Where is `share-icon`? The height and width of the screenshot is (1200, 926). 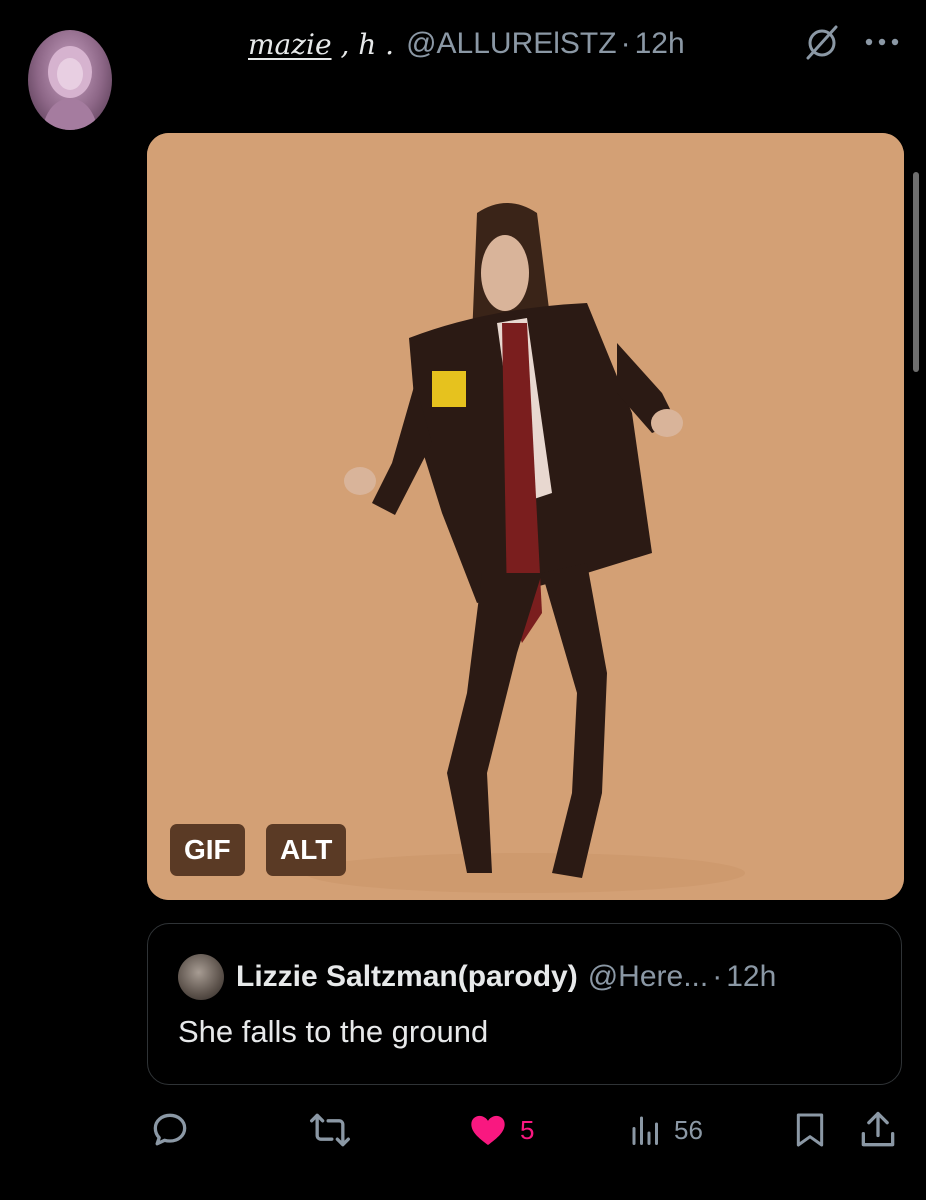 share-icon is located at coordinates (878, 1129).